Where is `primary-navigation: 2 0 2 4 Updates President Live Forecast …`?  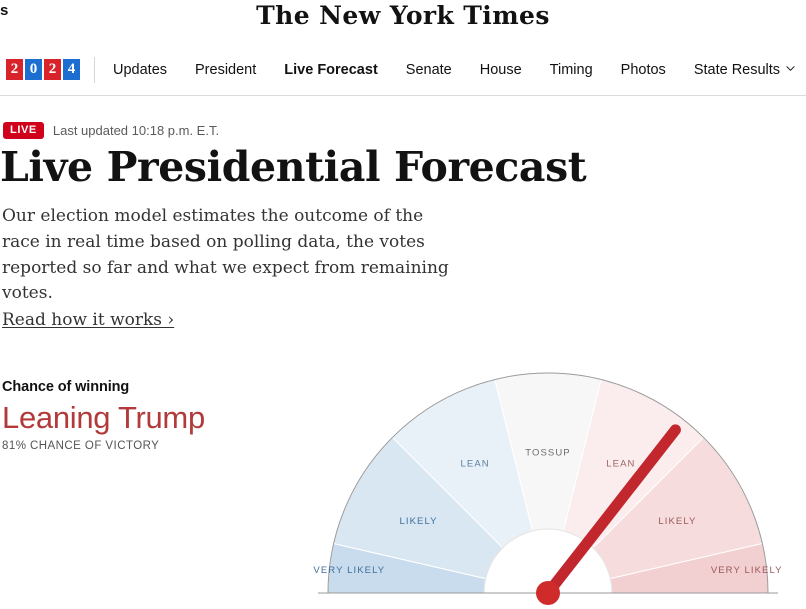 primary-navigation: 2 0 2 4 Updates President Live Forecast … is located at coordinates (403, 70).